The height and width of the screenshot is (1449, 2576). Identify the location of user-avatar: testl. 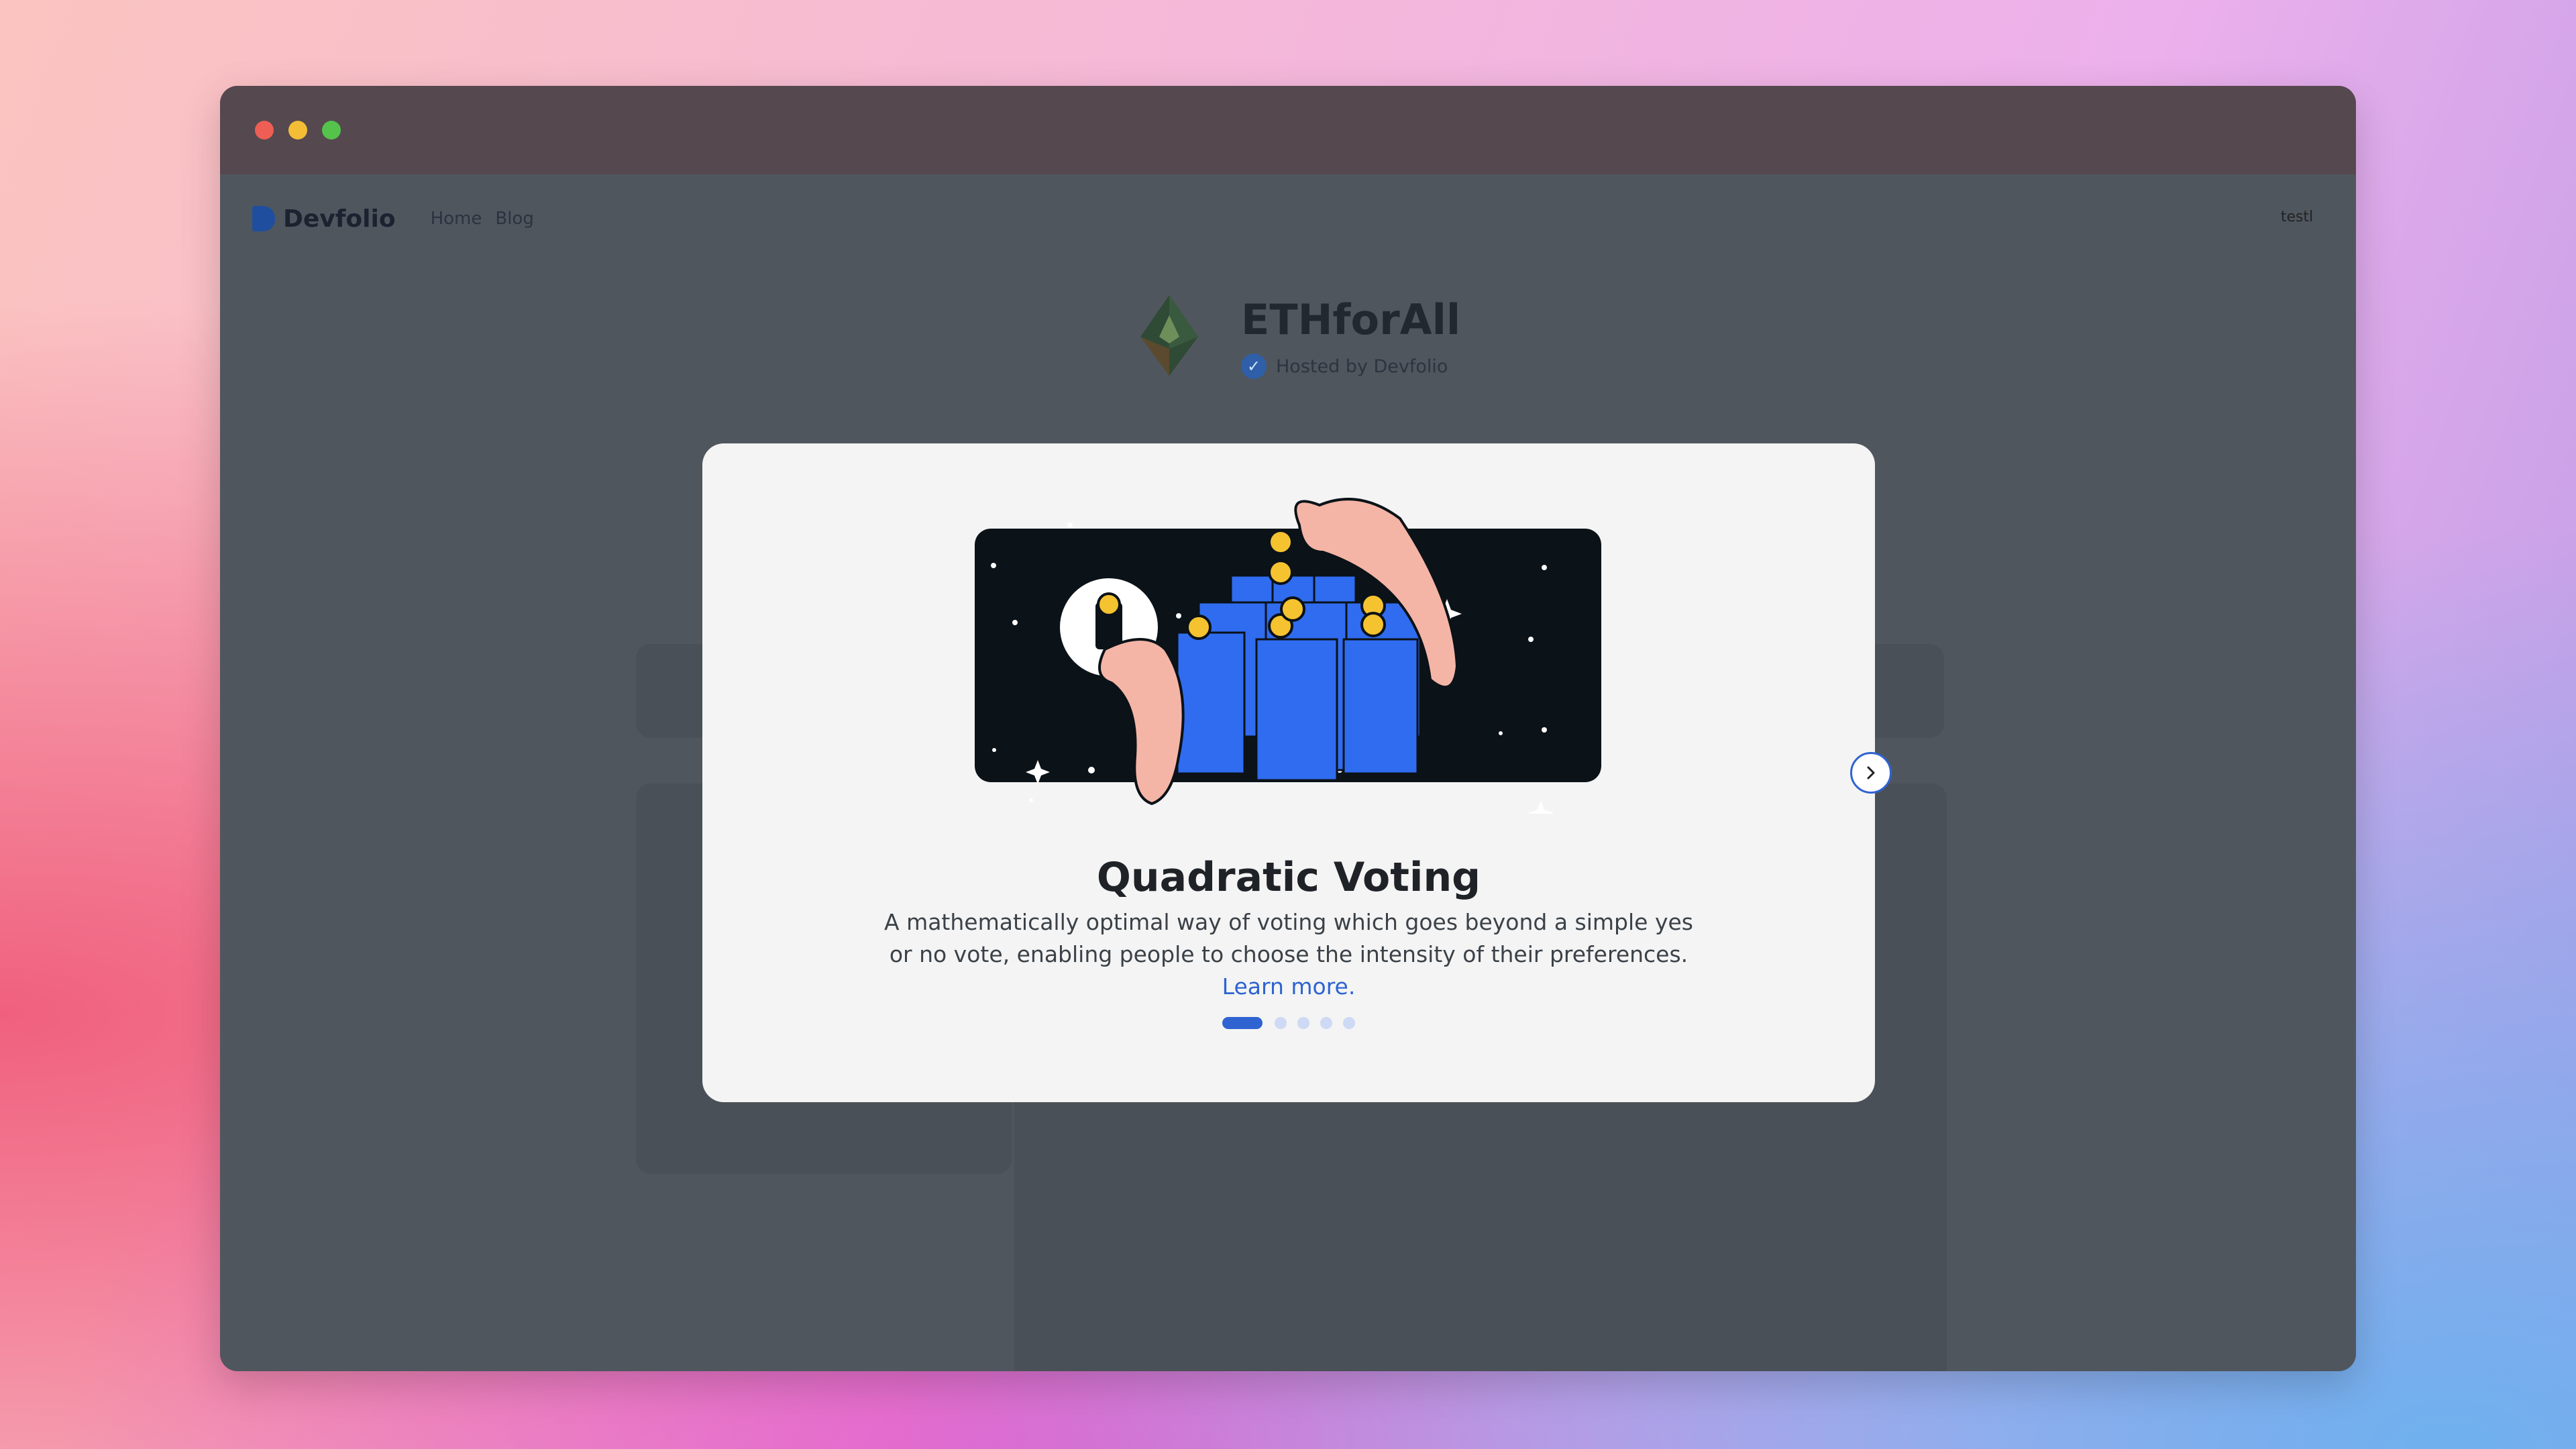
(2297, 217).